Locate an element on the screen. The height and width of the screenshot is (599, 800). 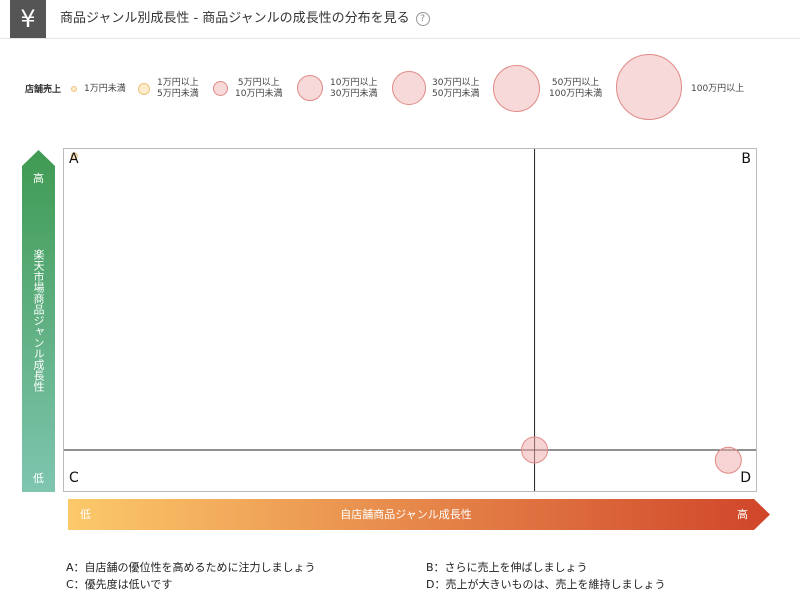
legend-item-6: 50万円以上 100万円未満 is located at coordinates (575, 89).